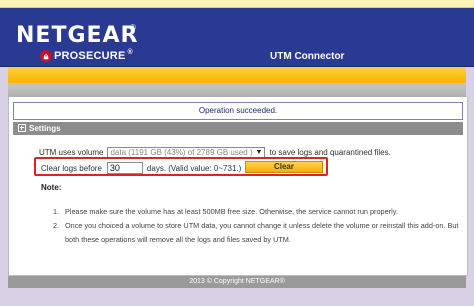 The width and height of the screenshot is (474, 306). Describe the element at coordinates (194, 168) in the screenshot. I see `days-hint: days. (Valid value: 0~731.)` at that location.